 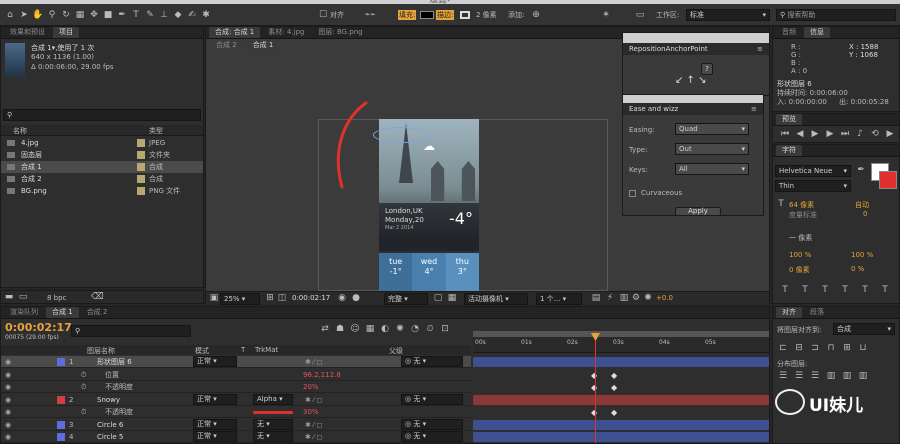 What do you see at coordinates (102, 167) in the screenshot?
I see `list-item: 合成 1 合成` at bounding box center [102, 167].